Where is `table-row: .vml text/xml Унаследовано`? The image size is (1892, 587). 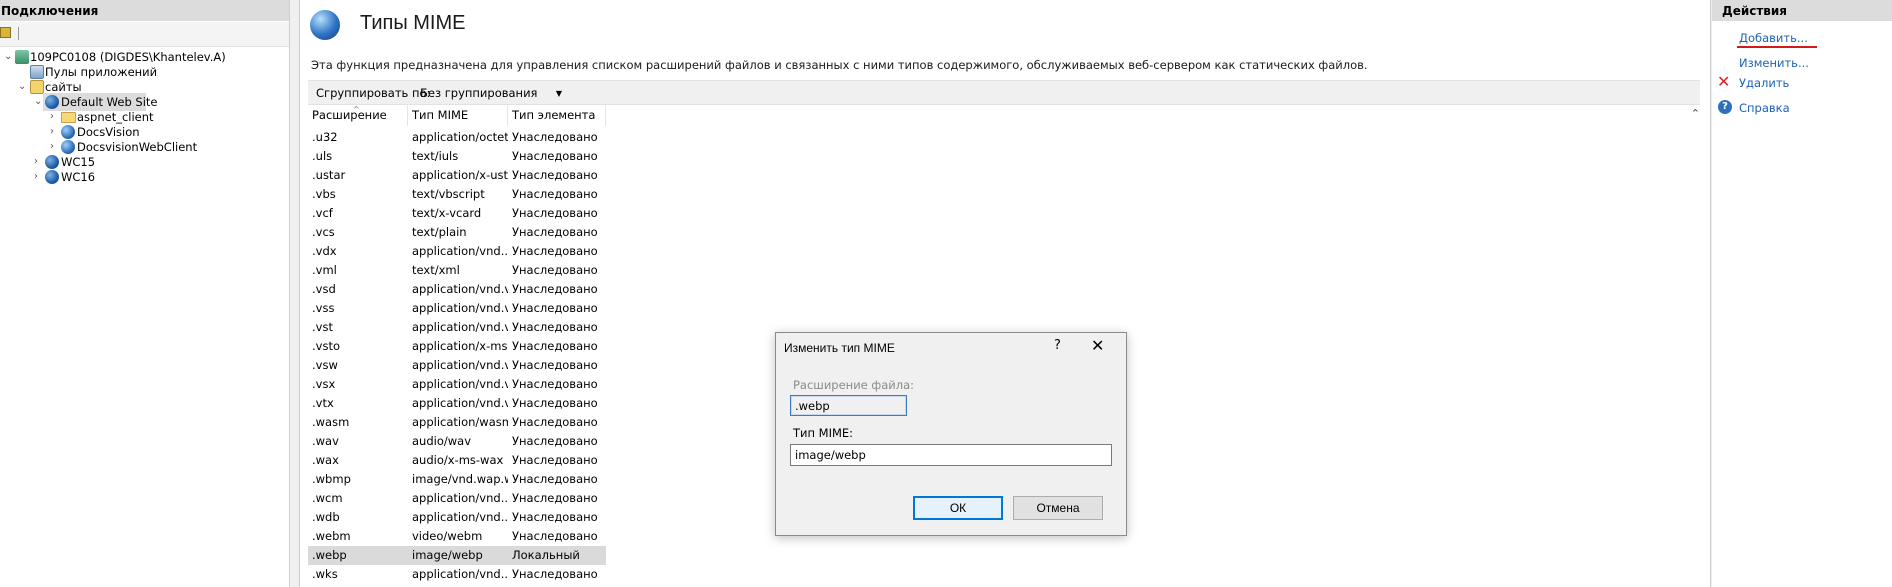
table-row: .vml text/xml Унаследовано is located at coordinates (457, 270).